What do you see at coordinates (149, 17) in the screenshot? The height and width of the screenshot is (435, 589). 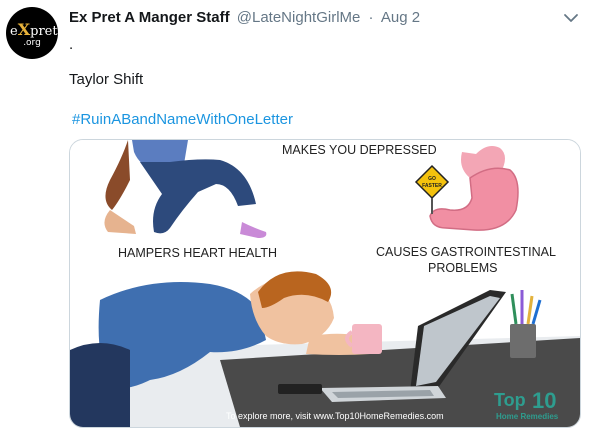 I see `author-name: Ex Pret A Manger Staff` at bounding box center [149, 17].